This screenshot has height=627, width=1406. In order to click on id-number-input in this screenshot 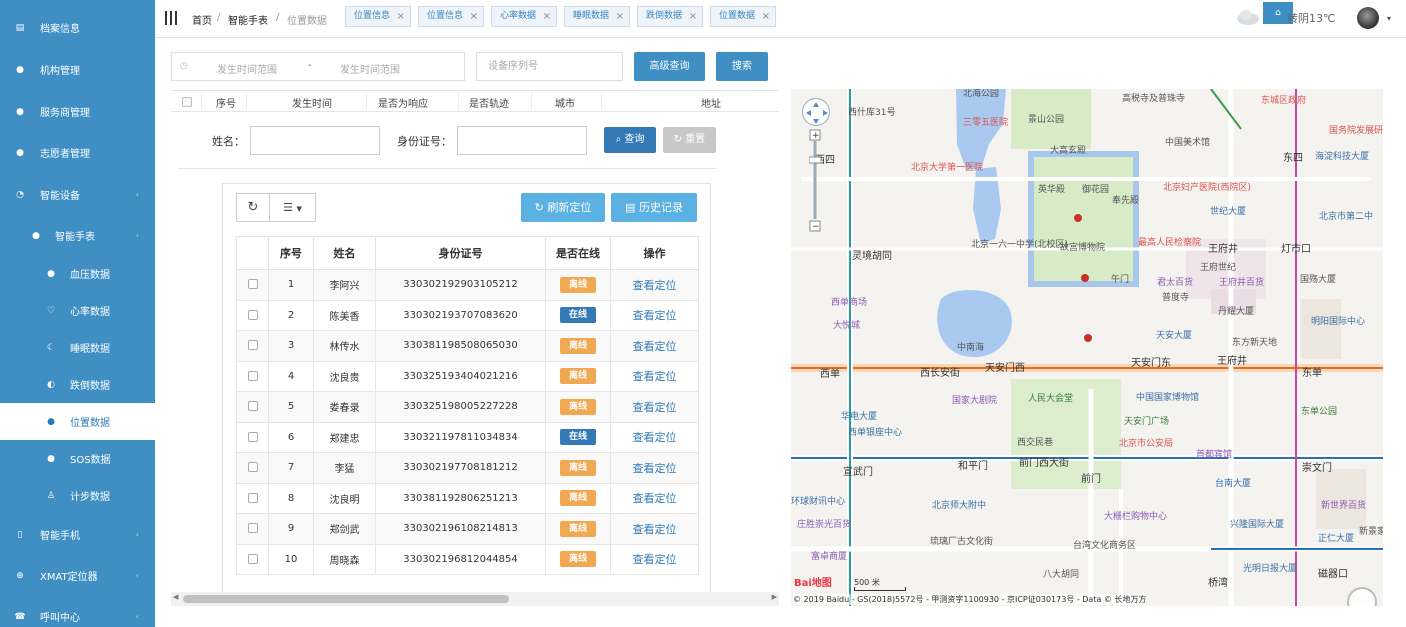, I will do `click(522, 140)`.